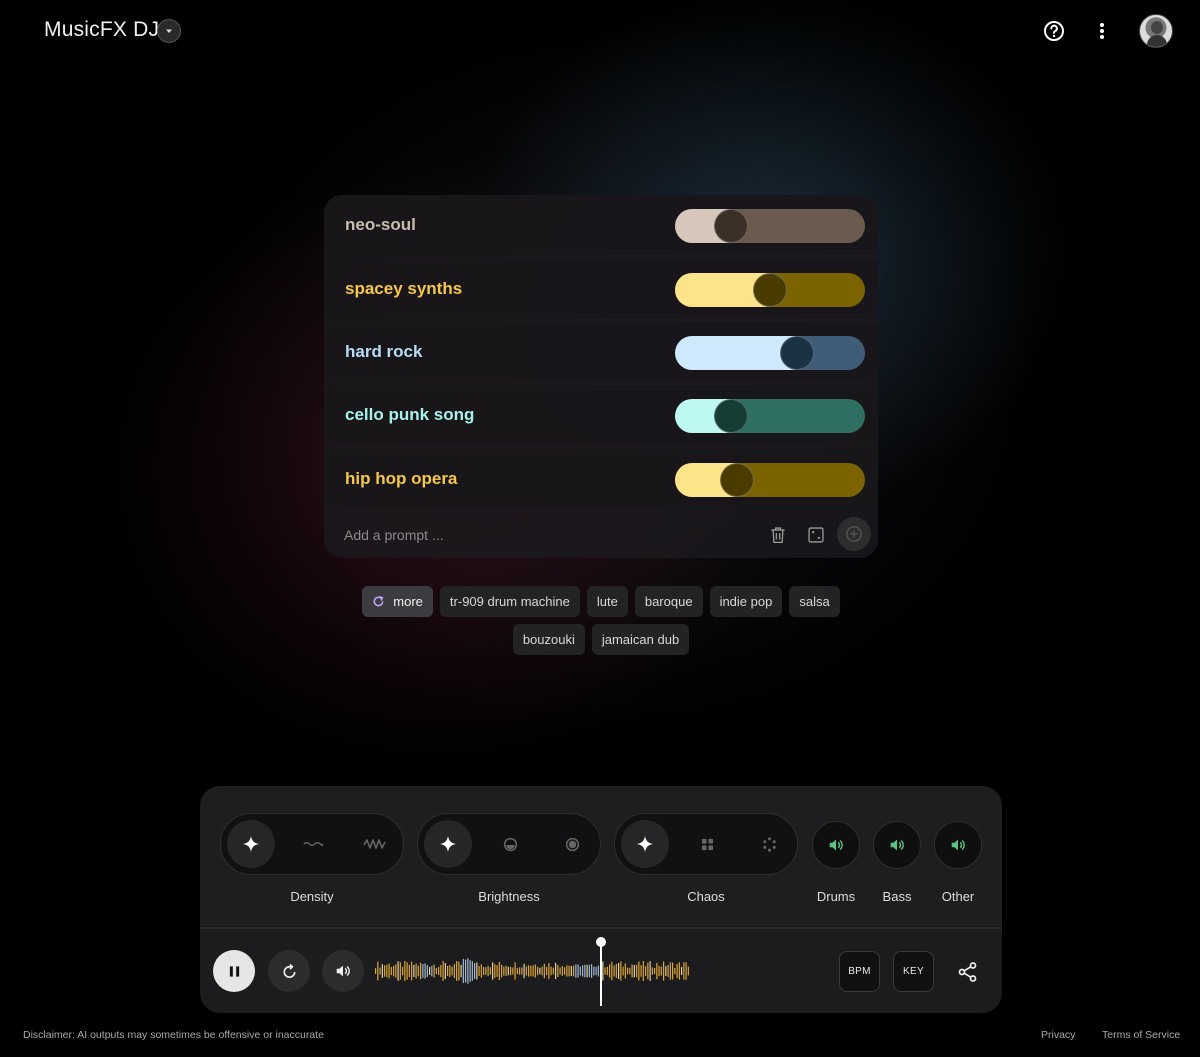 The width and height of the screenshot is (1200, 1057). What do you see at coordinates (897, 845) in the screenshot?
I see `bass-mute-button` at bounding box center [897, 845].